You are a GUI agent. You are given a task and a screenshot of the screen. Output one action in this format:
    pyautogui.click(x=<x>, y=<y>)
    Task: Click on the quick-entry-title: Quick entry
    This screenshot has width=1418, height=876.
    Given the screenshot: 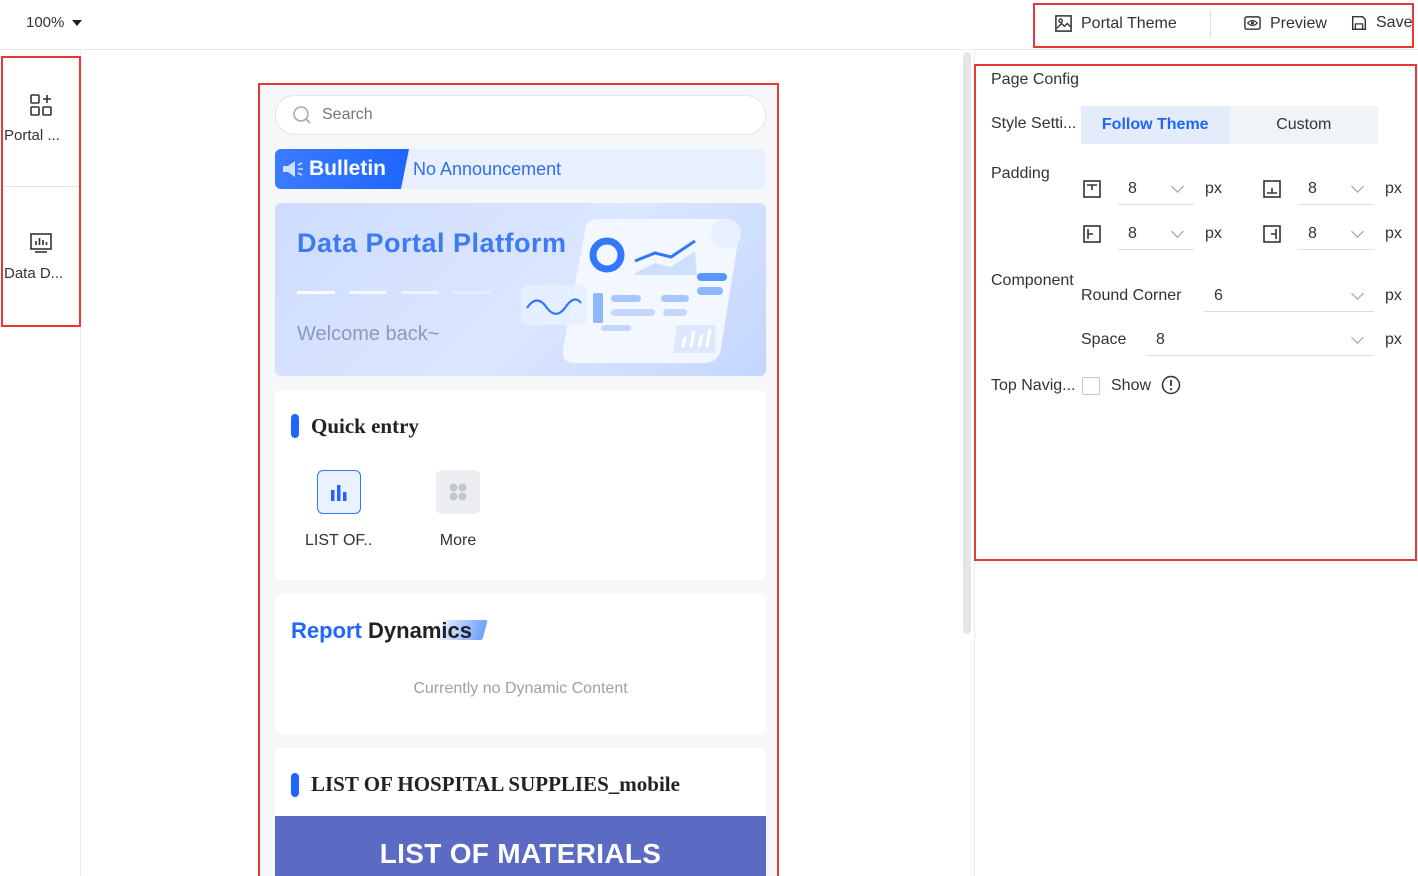 What is the action you would take?
    pyautogui.click(x=365, y=426)
    